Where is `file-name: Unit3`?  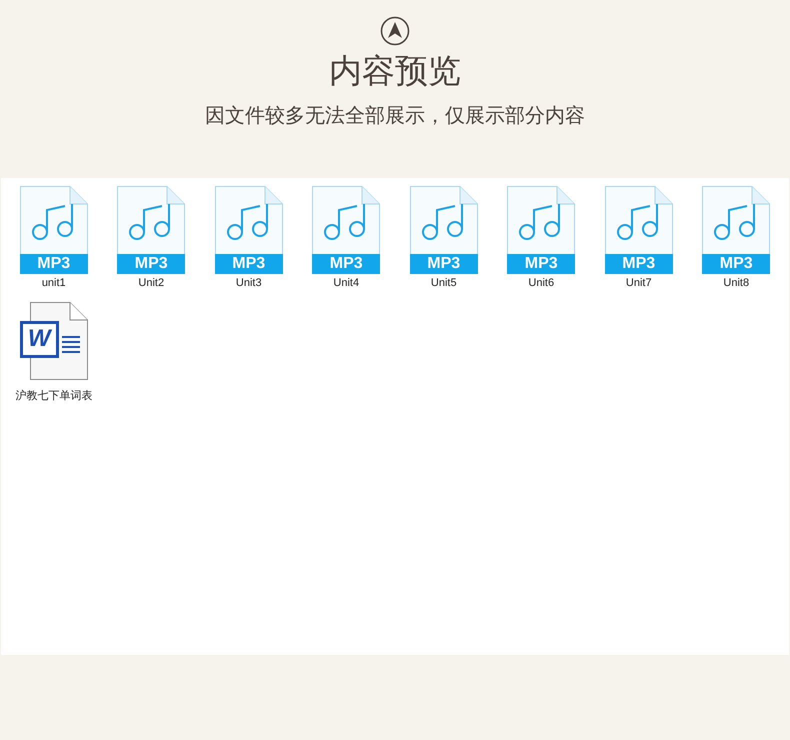
file-name: Unit3 is located at coordinates (249, 283).